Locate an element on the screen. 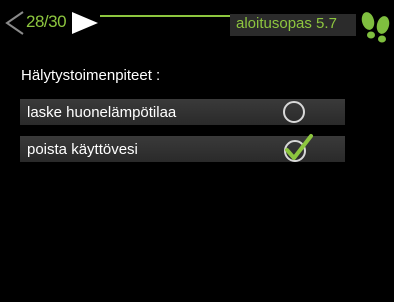 The image size is (394, 302). page-title: aloitusopas 5.7 is located at coordinates (286, 23).